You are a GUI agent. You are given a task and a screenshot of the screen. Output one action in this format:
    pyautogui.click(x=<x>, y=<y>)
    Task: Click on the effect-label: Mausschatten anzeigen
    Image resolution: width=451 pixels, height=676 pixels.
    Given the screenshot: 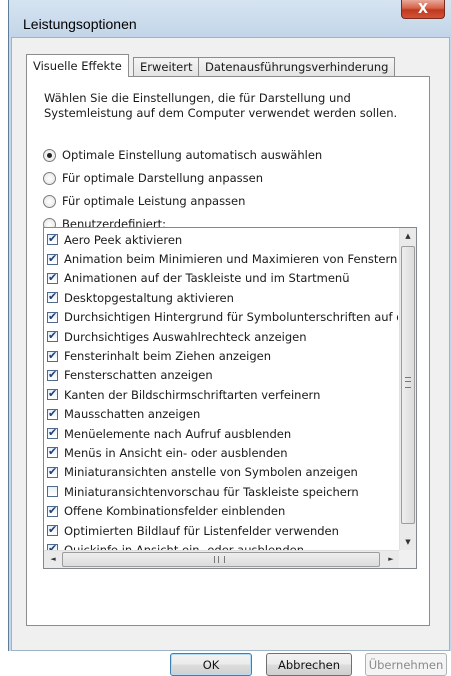 What is the action you would take?
    pyautogui.click(x=132, y=414)
    